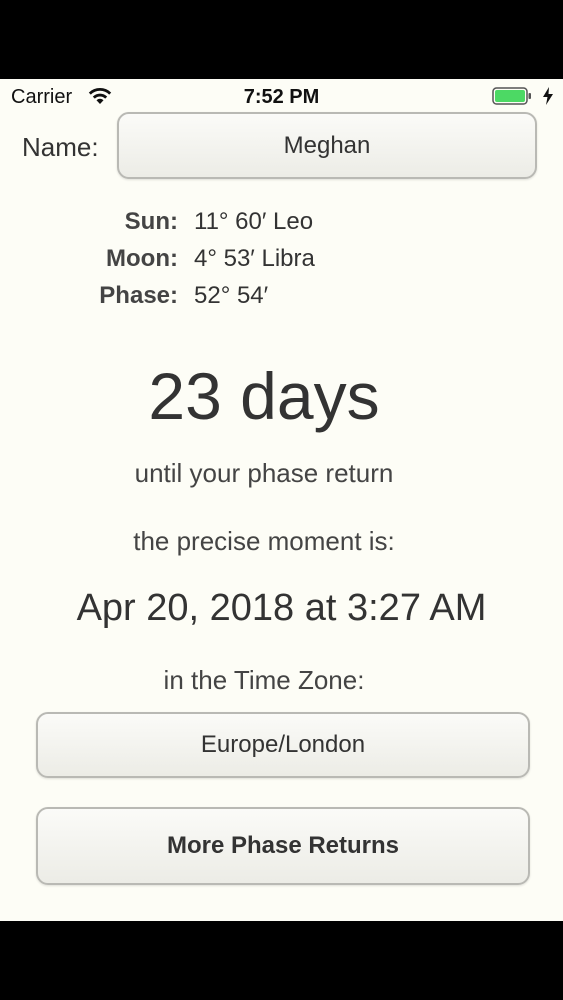 The height and width of the screenshot is (1000, 563). What do you see at coordinates (264, 473) in the screenshot?
I see `days-caption: until your phase return` at bounding box center [264, 473].